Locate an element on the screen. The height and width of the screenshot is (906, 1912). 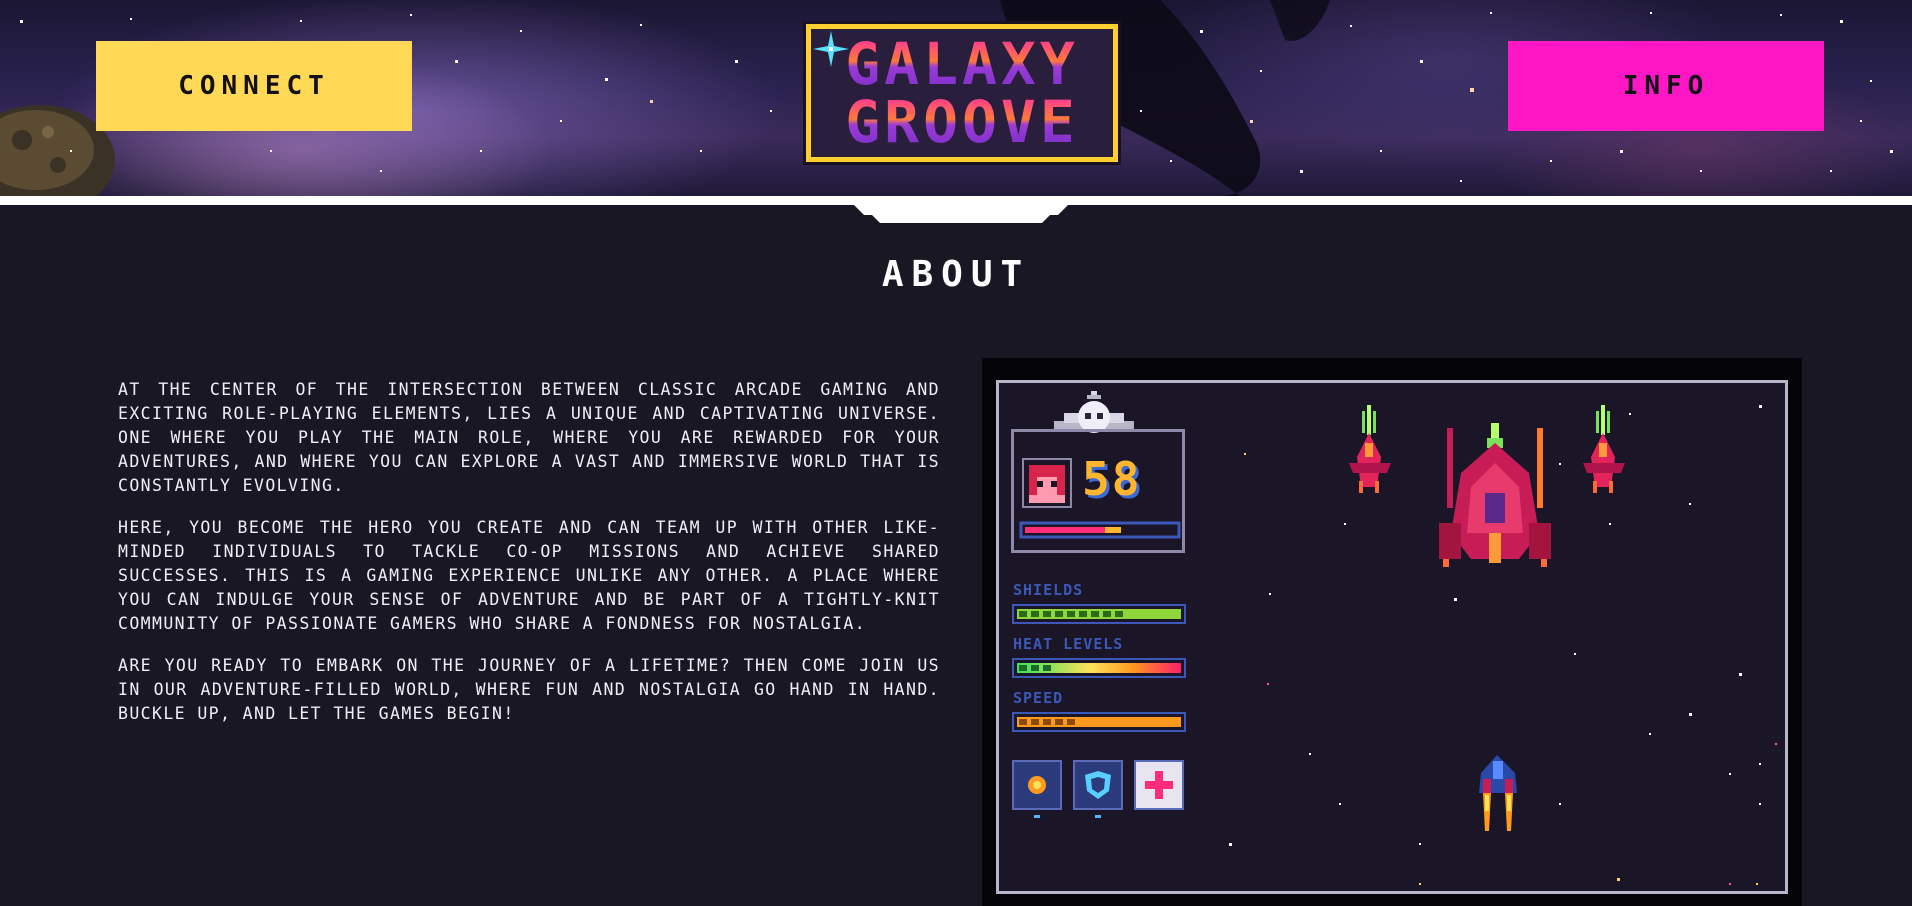
fire-orb-icon is located at coordinates (1037, 789).